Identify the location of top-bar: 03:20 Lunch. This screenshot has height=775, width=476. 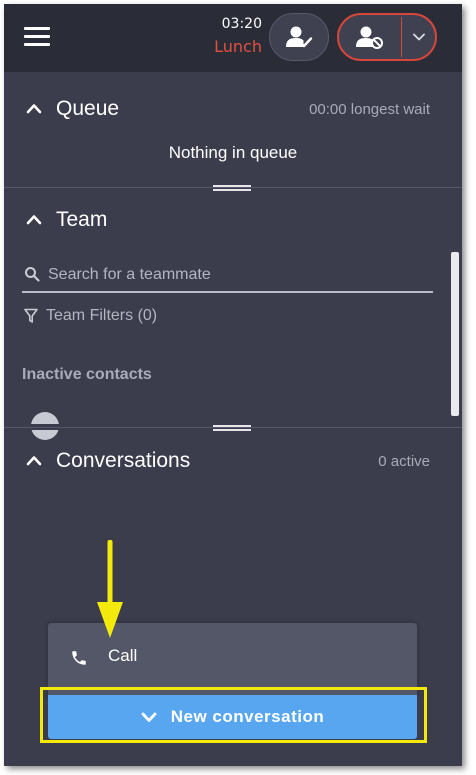
(233, 38).